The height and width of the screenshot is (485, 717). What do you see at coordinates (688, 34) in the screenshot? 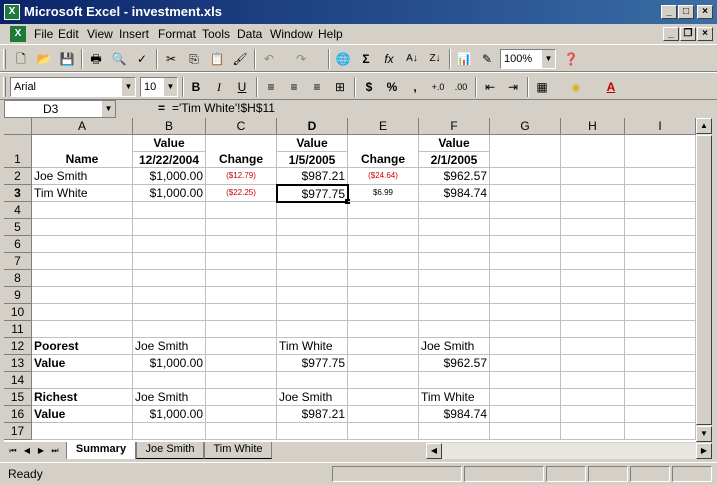
I see `doc-restore-button: ❐` at bounding box center [688, 34].